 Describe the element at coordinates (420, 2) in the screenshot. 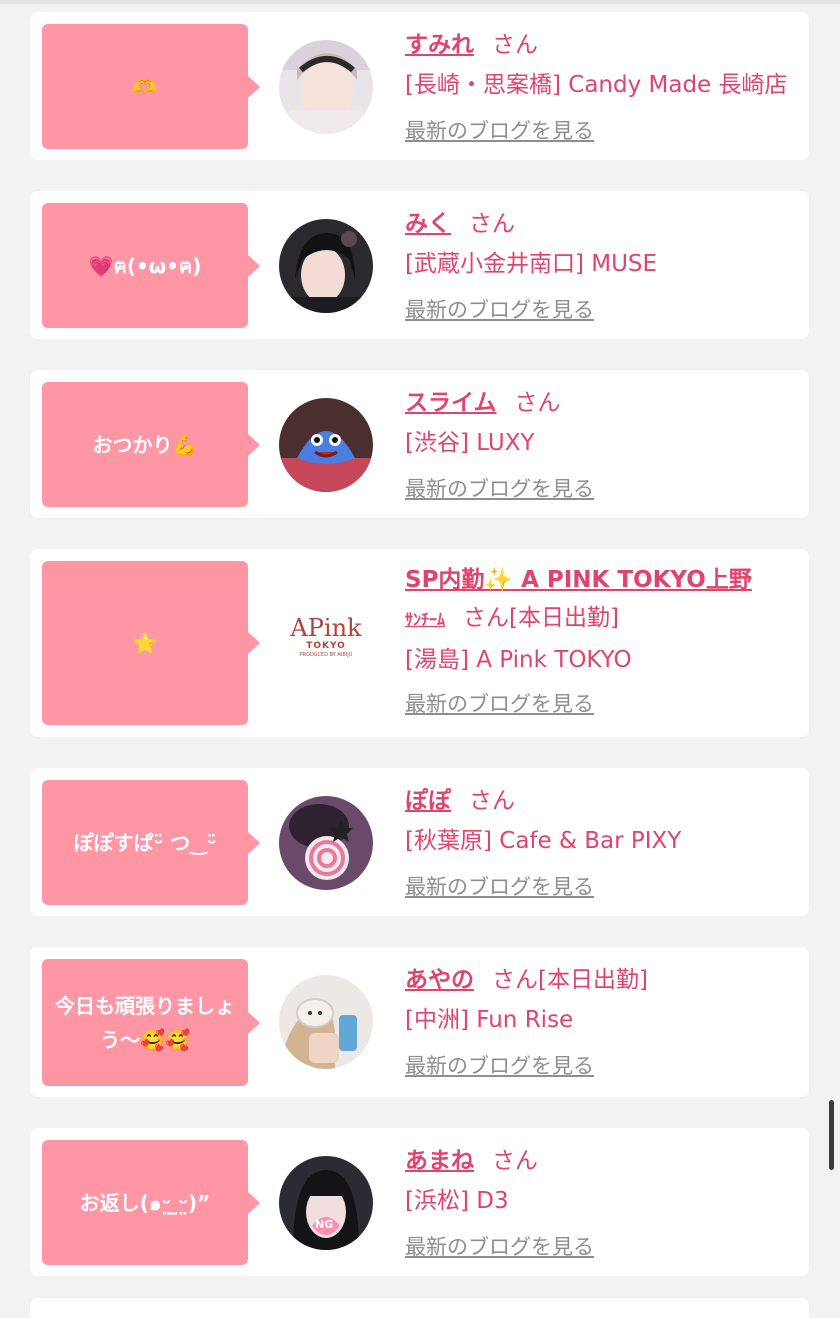

I see `top-edge` at that location.